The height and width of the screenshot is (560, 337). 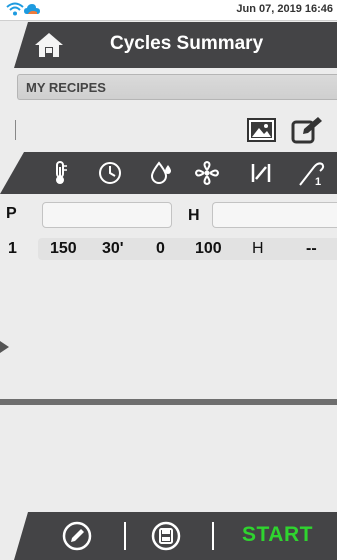 I want to click on phase-row: P H, so click(x=168, y=215).